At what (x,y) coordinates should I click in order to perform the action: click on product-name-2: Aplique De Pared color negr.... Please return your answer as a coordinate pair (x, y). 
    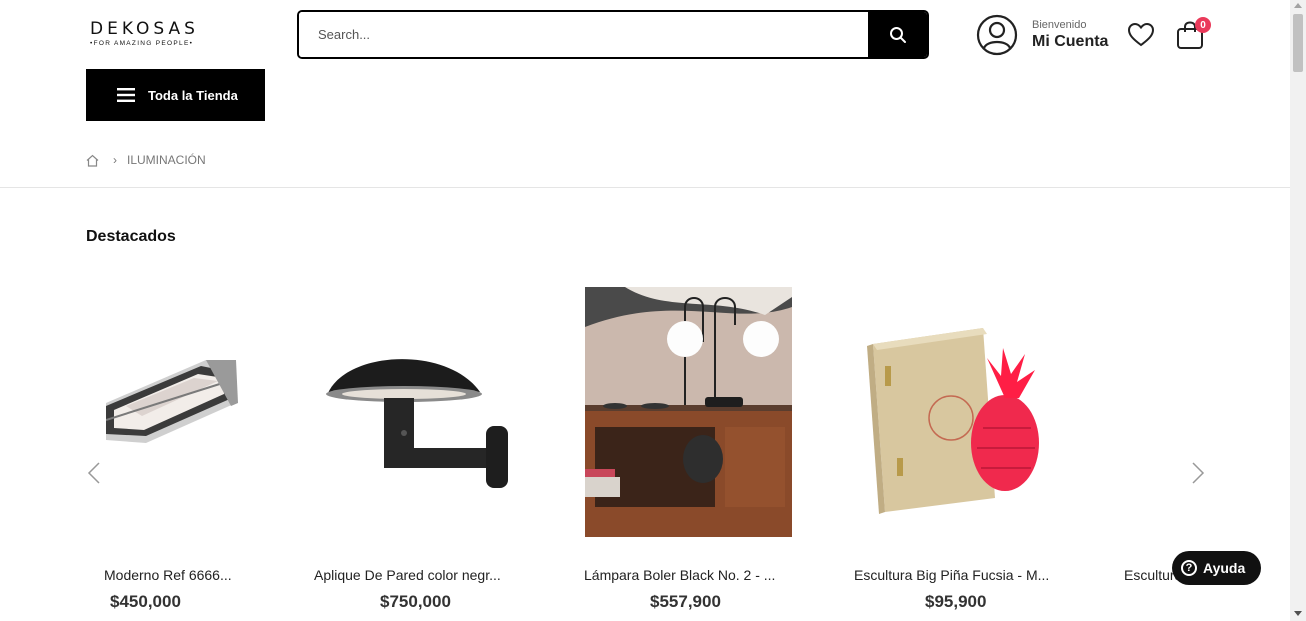
    Looking at the image, I should click on (421, 575).